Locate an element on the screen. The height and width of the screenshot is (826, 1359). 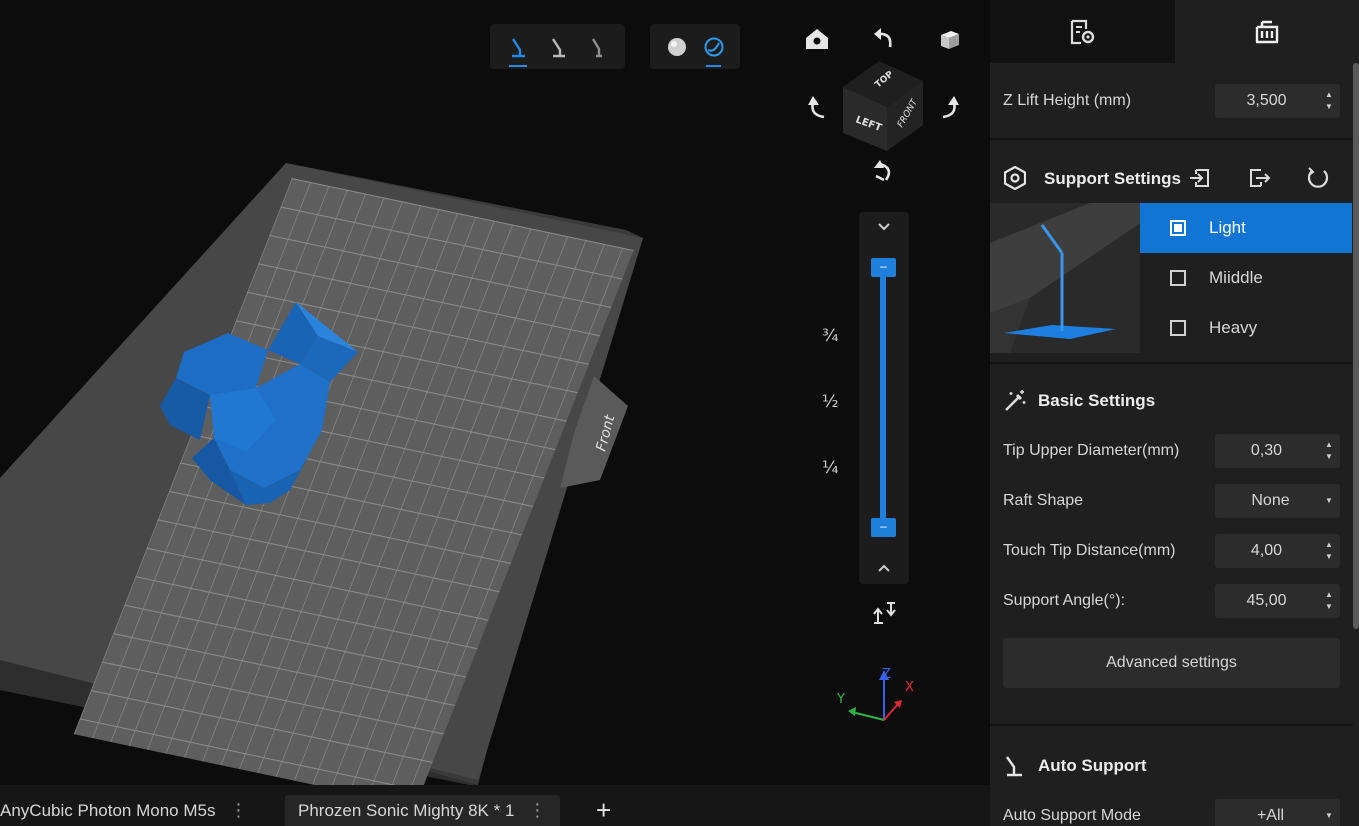
printer-tab-anycubic: AnyCubic Photon Mono M5s ⋮ is located at coordinates (123, 810).